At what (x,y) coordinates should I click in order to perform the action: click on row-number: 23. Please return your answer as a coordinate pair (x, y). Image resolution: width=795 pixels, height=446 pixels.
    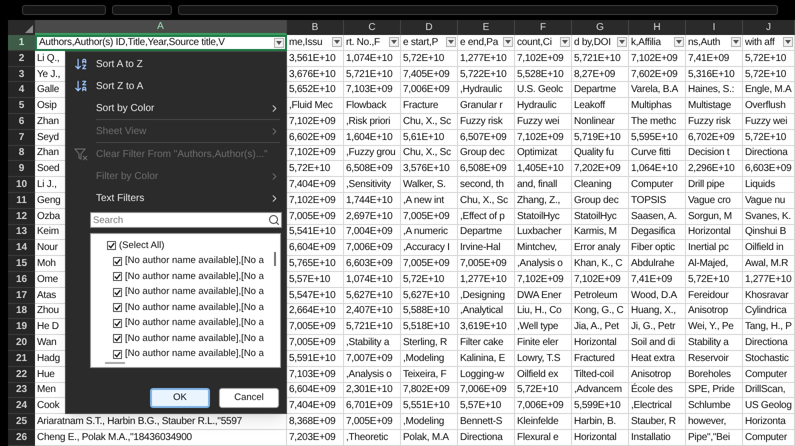
    Looking at the image, I should click on (21, 390).